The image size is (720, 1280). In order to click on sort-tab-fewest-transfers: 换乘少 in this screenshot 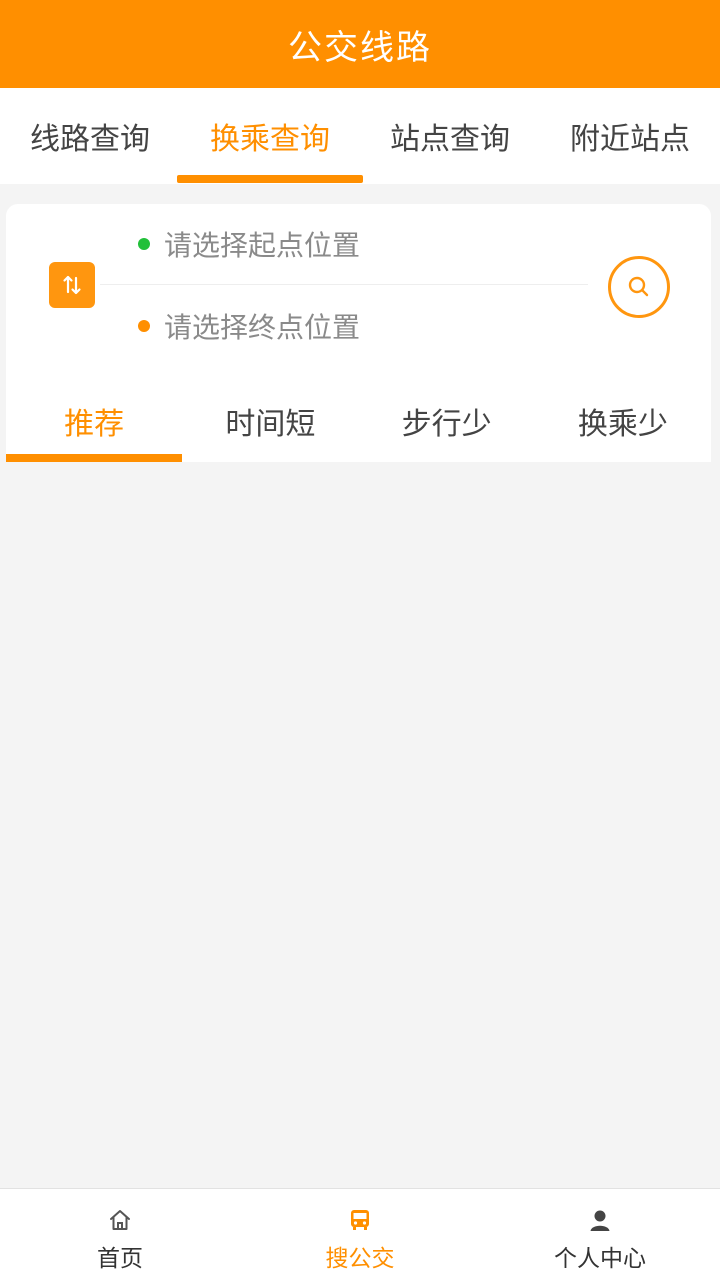, I will do `click(623, 421)`.